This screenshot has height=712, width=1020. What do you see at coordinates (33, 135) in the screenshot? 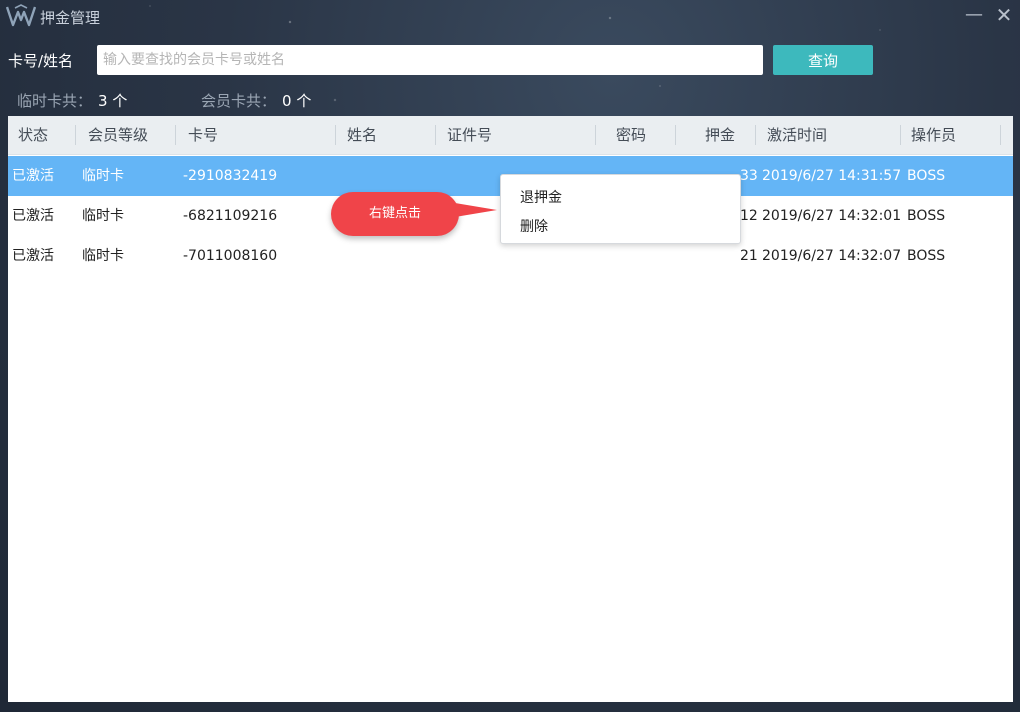
I see `column-header-status: 状态` at bounding box center [33, 135].